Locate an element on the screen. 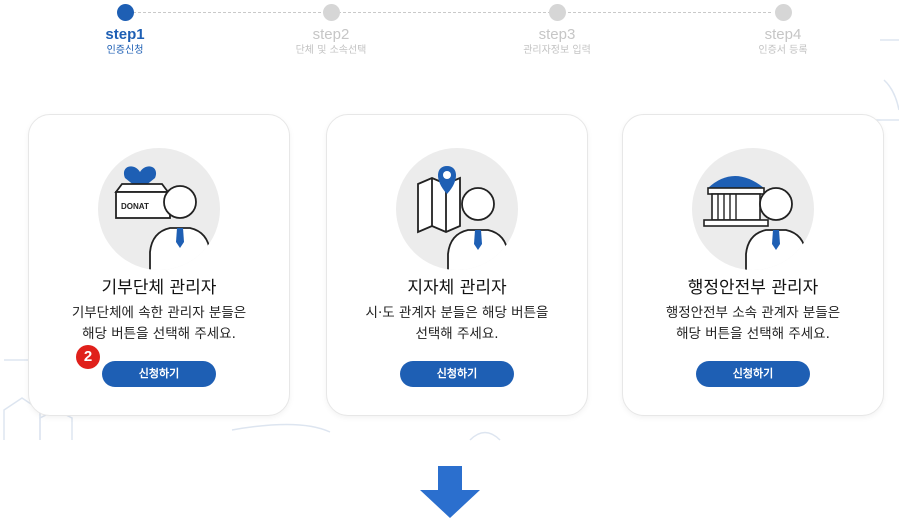 The height and width of the screenshot is (519, 899). step-1-subtitle: 인증신청 is located at coordinates (125, 50).